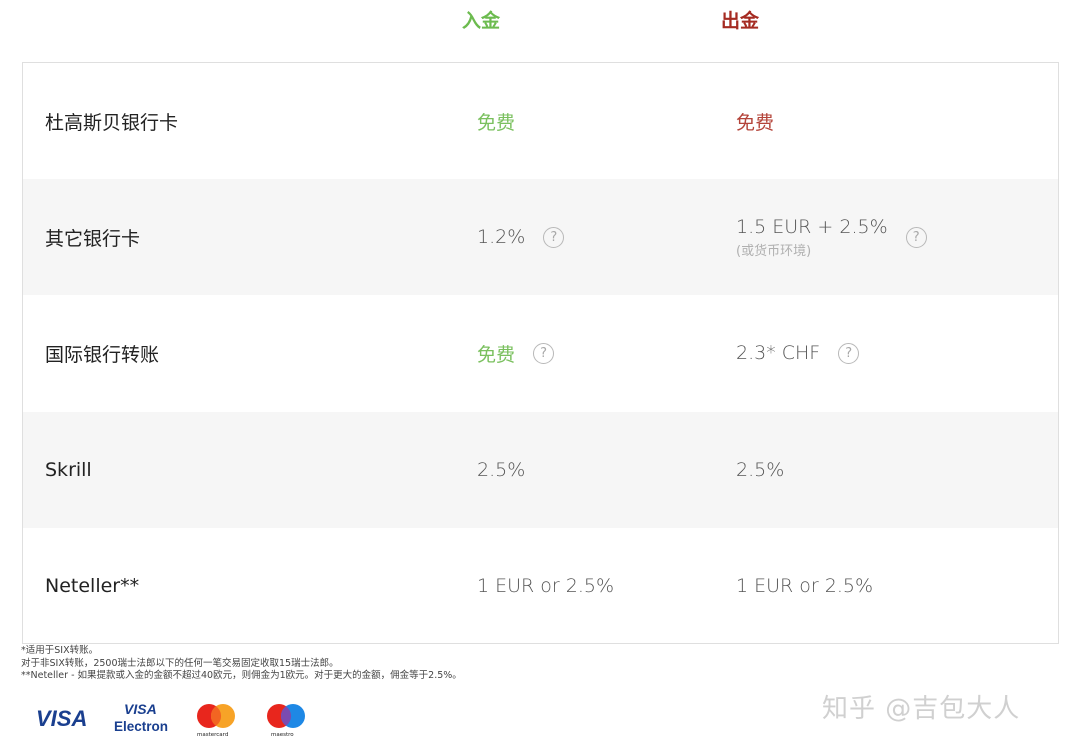 The width and height of the screenshot is (1080, 753). I want to click on deposit-cell: 1 EUR or 2.5%, so click(545, 586).